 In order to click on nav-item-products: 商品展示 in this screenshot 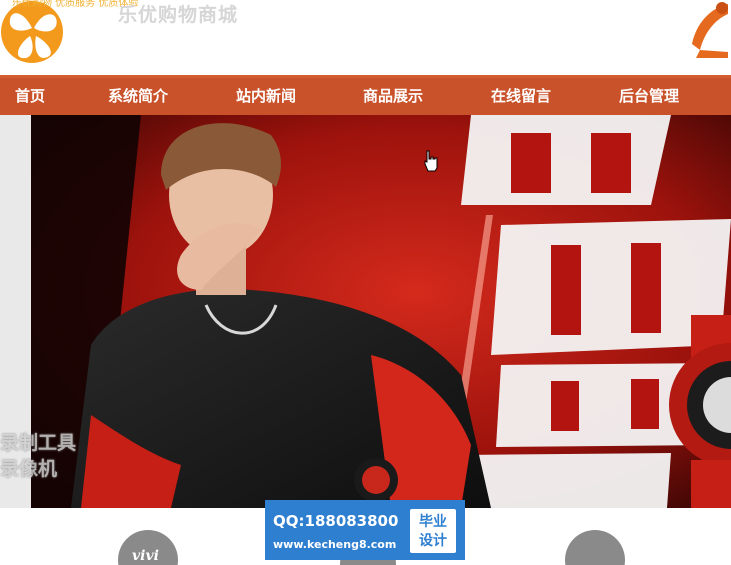, I will do `click(393, 96)`.